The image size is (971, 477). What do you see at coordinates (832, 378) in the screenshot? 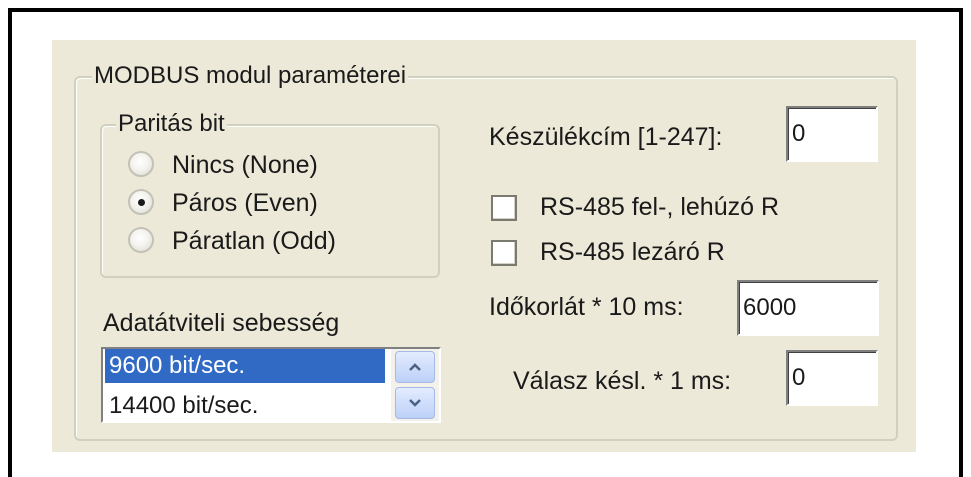
I see `response-delay-input` at bounding box center [832, 378].